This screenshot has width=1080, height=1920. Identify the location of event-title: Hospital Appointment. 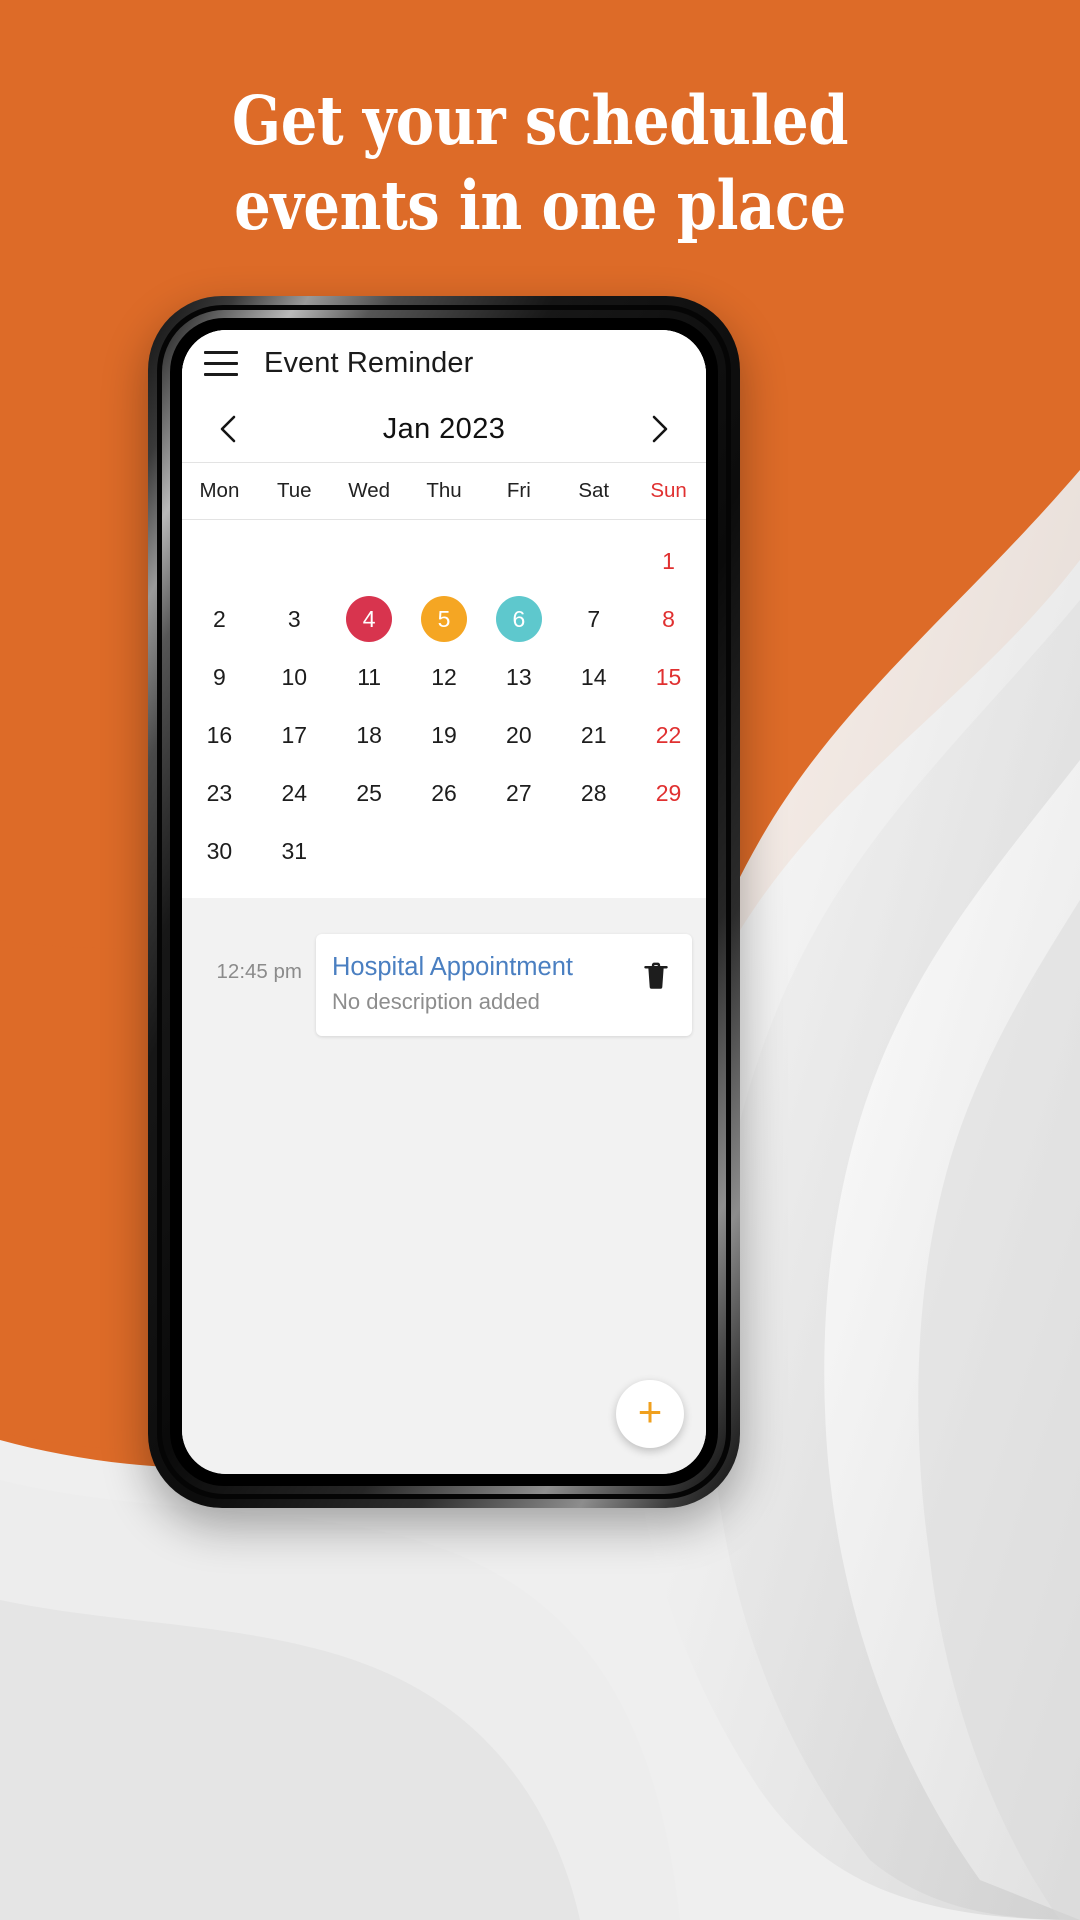
(452, 967).